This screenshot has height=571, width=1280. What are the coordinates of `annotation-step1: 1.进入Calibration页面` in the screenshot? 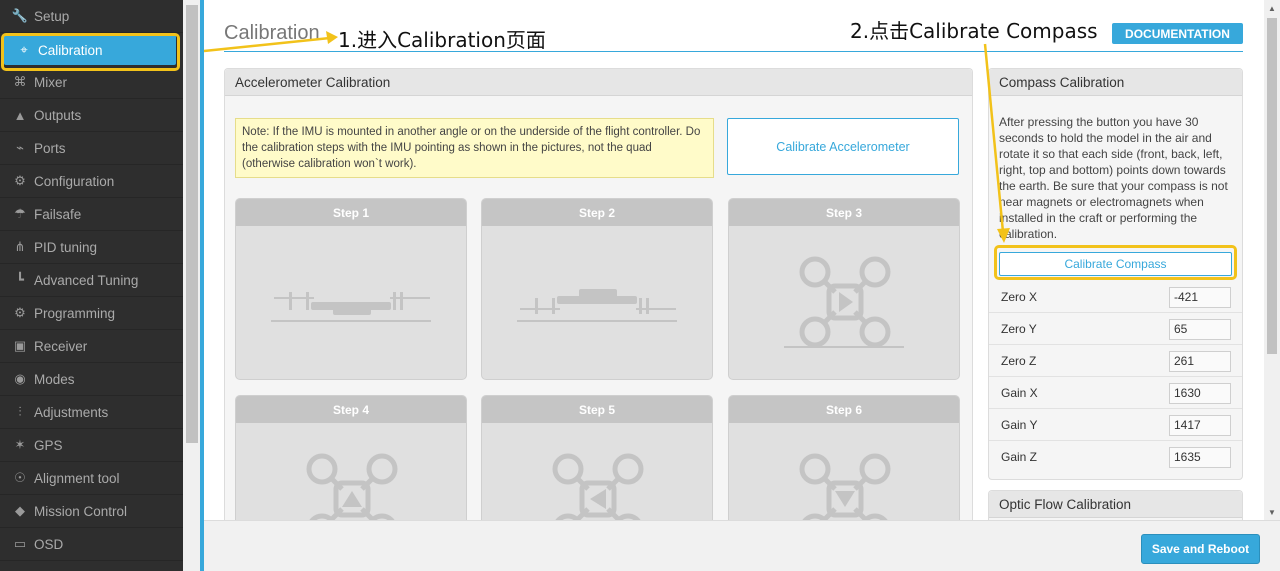 It's located at (442, 40).